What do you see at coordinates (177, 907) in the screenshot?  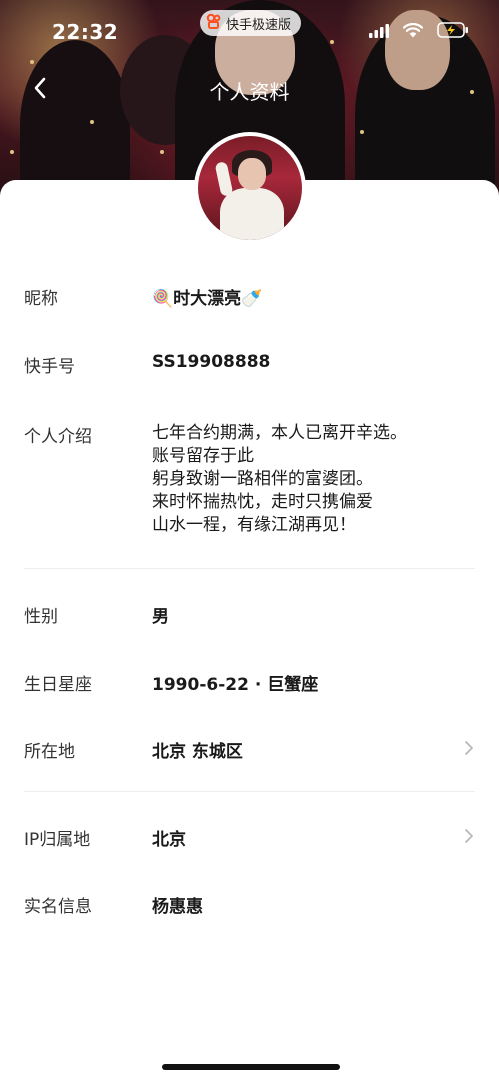 I see `real-name-value: 杨惠惠` at bounding box center [177, 907].